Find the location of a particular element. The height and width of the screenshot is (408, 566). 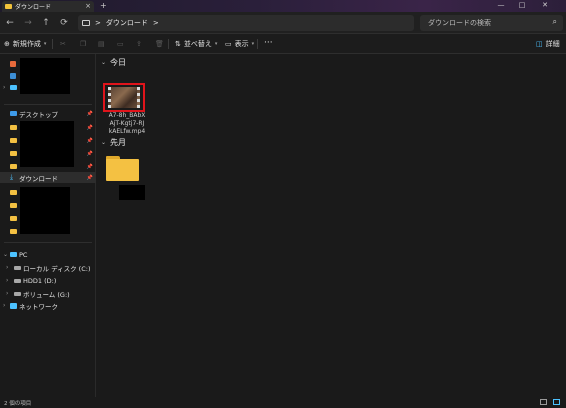

rename-button: ▭ is located at coordinates (120, 44).